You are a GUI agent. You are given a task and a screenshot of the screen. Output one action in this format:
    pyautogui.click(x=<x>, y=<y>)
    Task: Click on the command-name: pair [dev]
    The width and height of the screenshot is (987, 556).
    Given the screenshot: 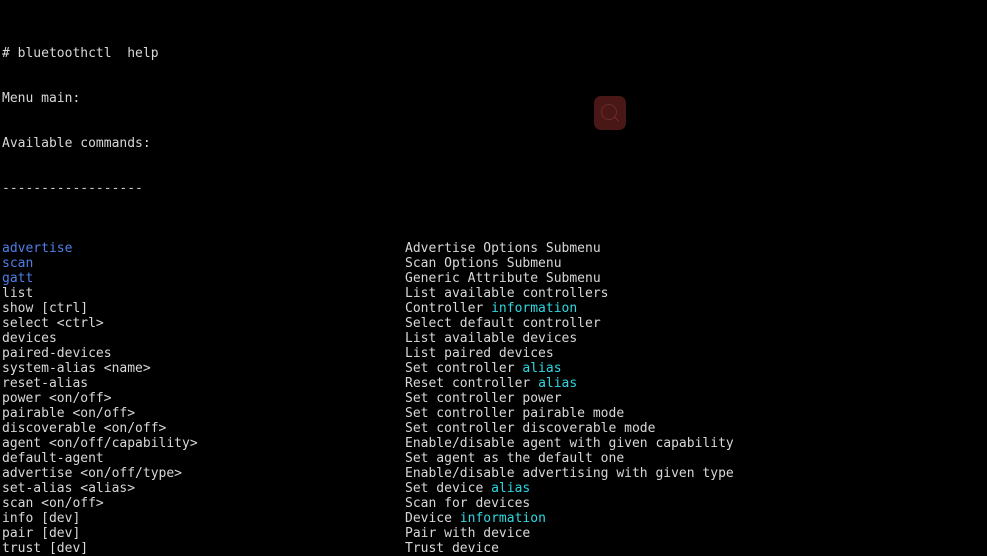 What is the action you would take?
    pyautogui.click(x=41, y=533)
    